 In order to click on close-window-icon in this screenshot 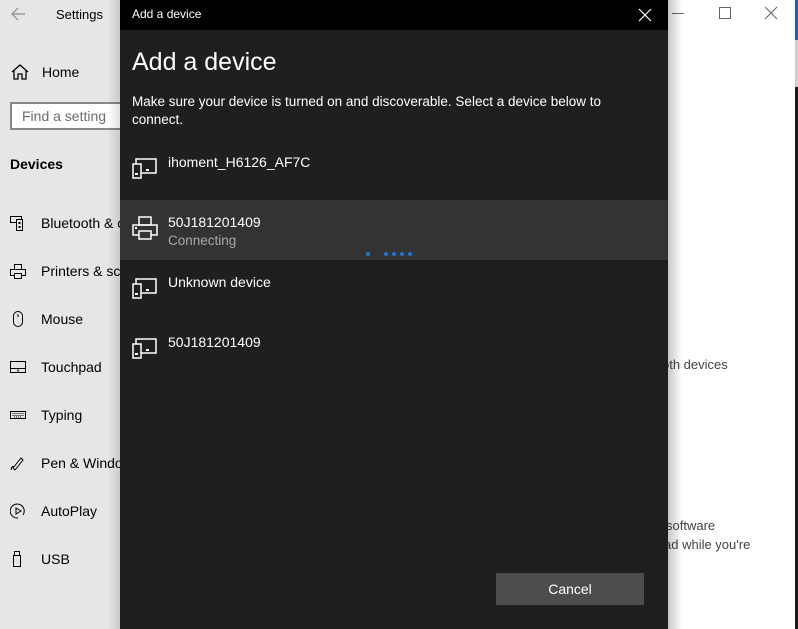, I will do `click(771, 13)`.